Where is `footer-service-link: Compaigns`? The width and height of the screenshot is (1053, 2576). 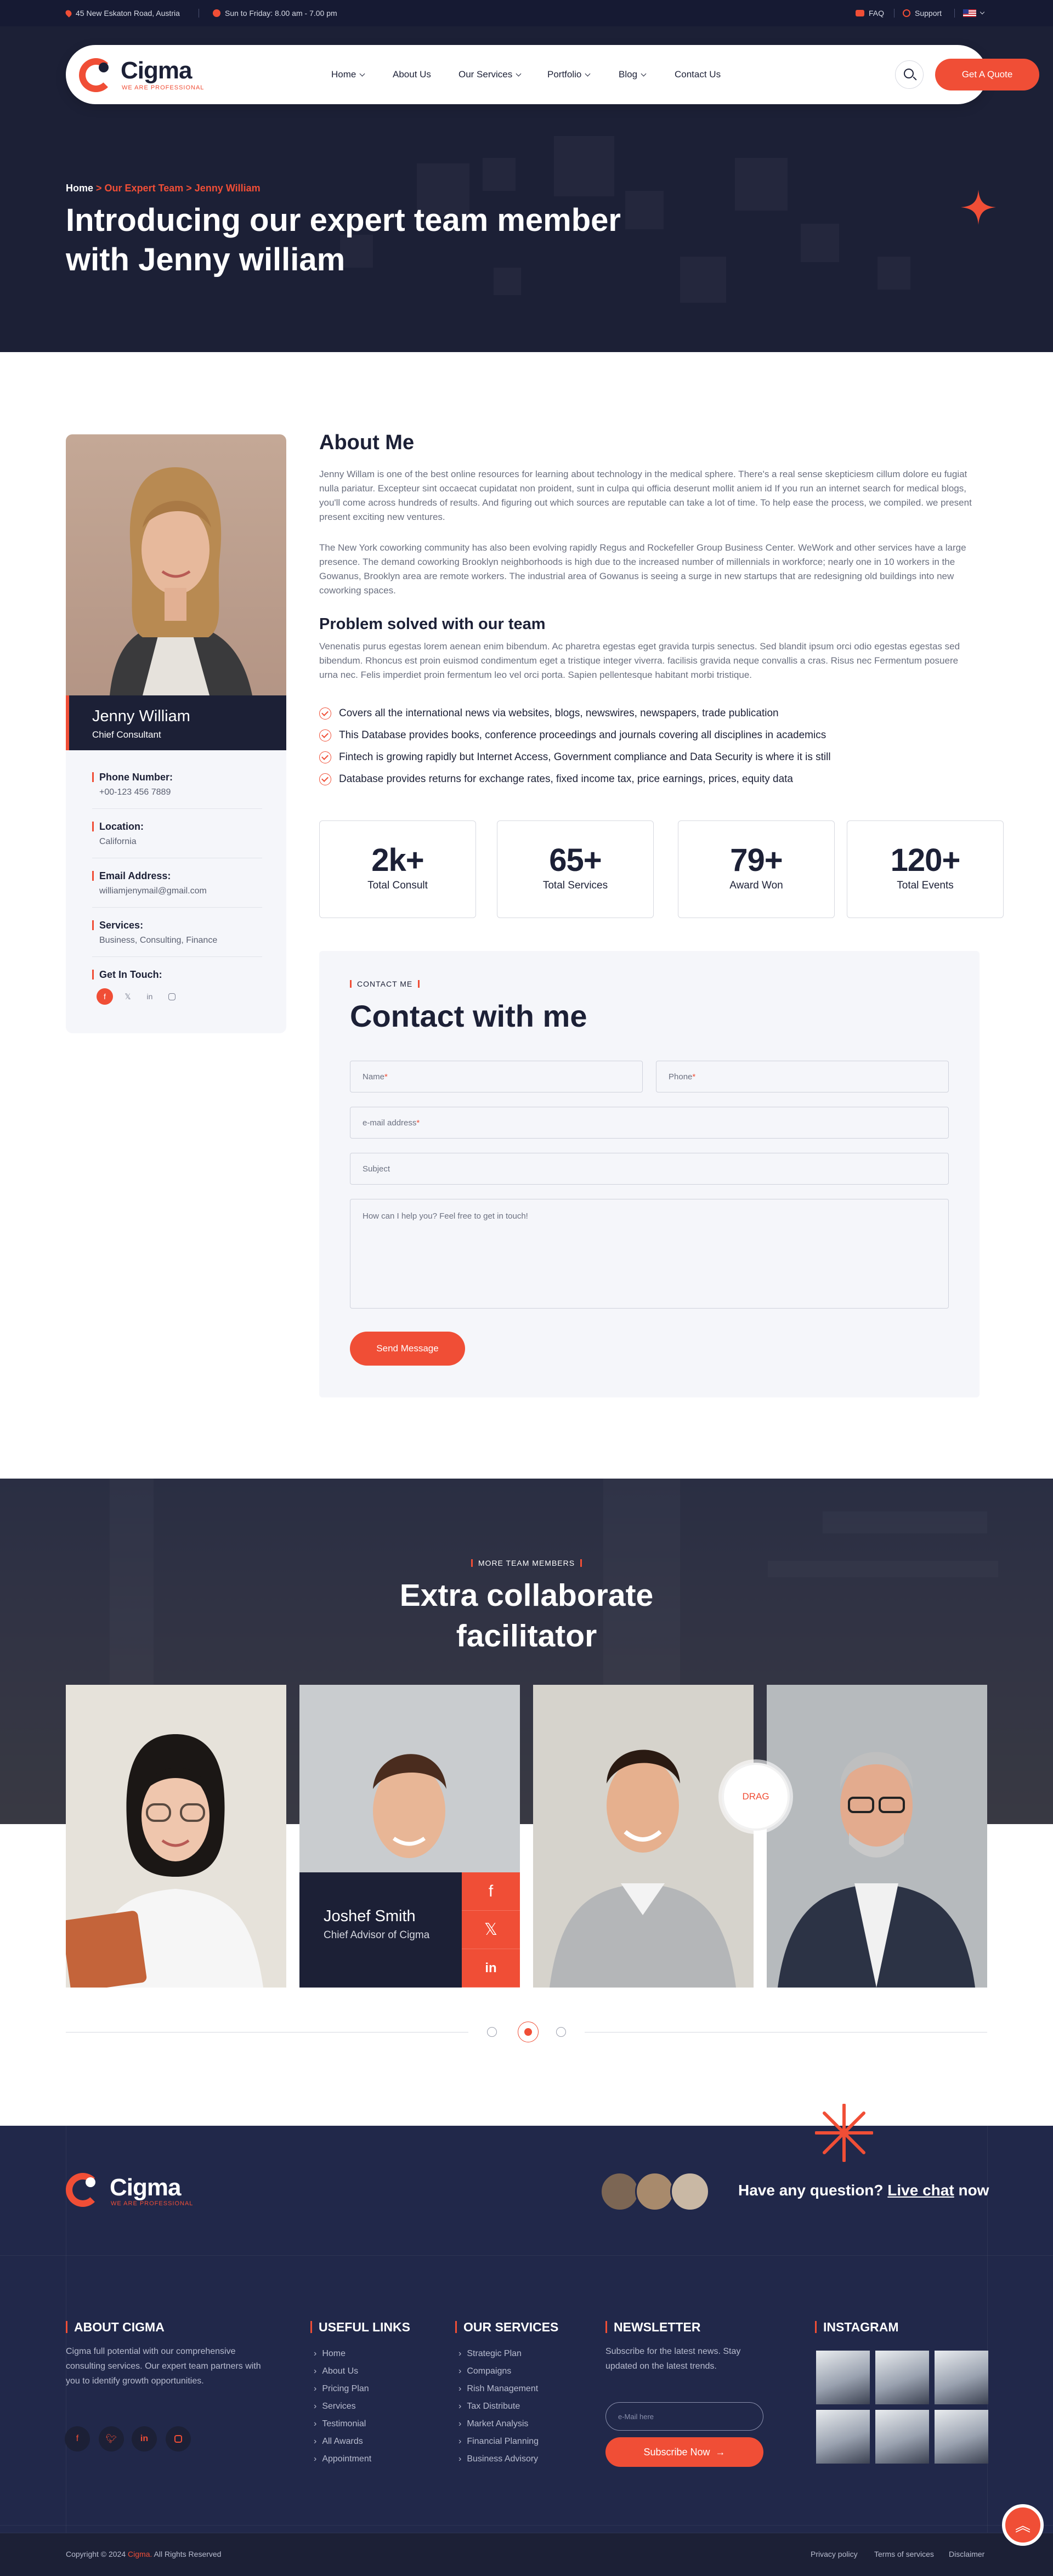 footer-service-link: Compaigns is located at coordinates (498, 2372).